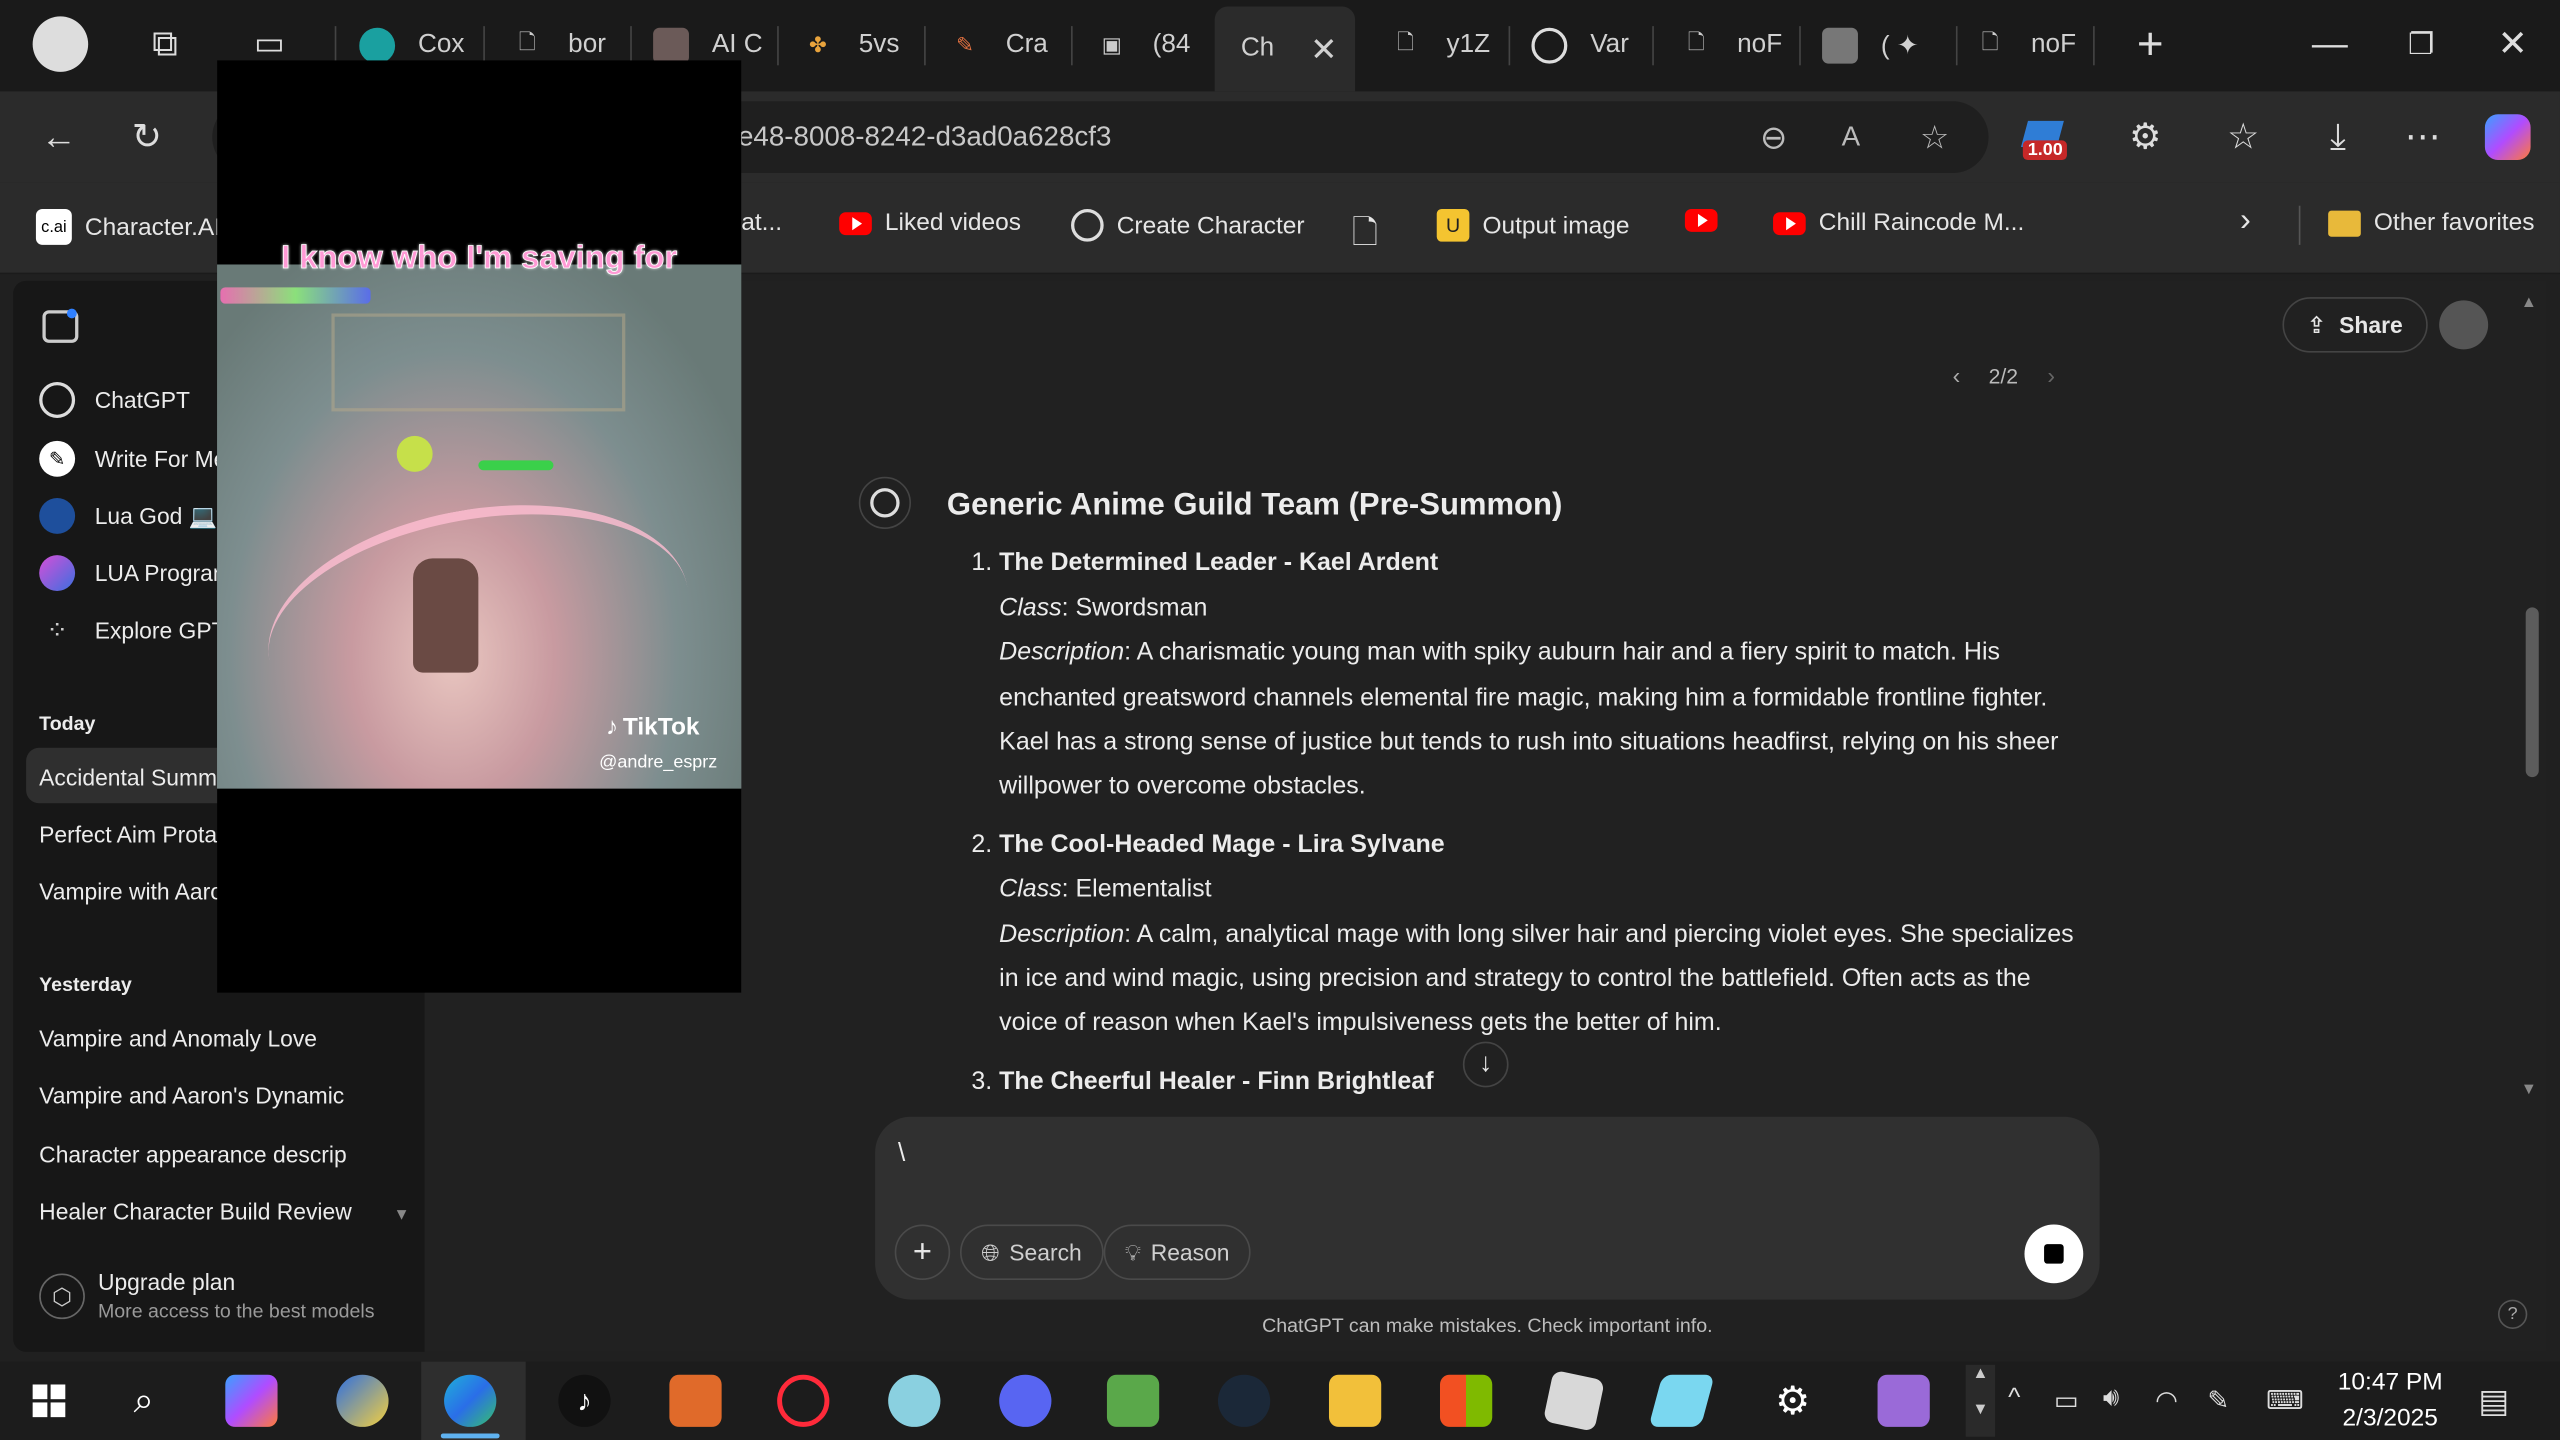  I want to click on tab-12: 🗋 noF, so click(2024, 45).